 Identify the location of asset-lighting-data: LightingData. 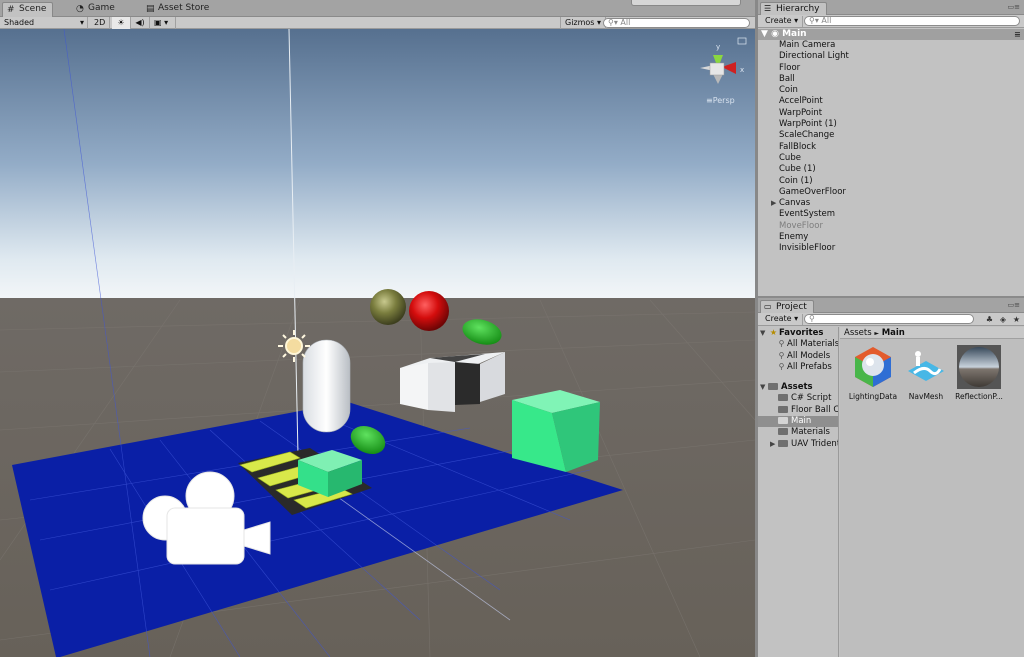
(873, 373).